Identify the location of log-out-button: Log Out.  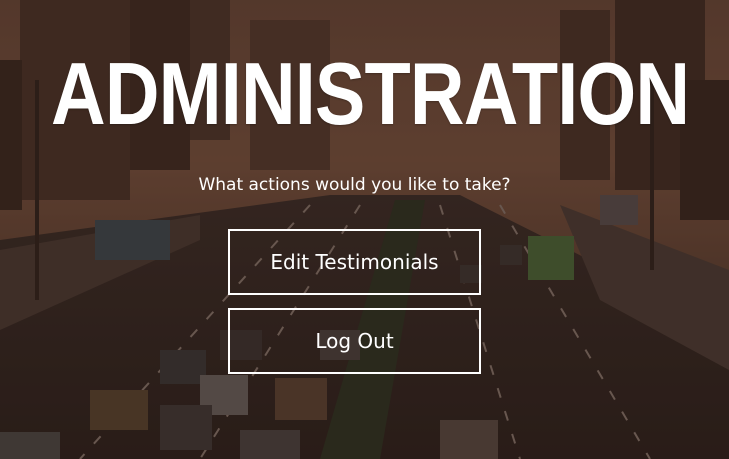
(354, 341).